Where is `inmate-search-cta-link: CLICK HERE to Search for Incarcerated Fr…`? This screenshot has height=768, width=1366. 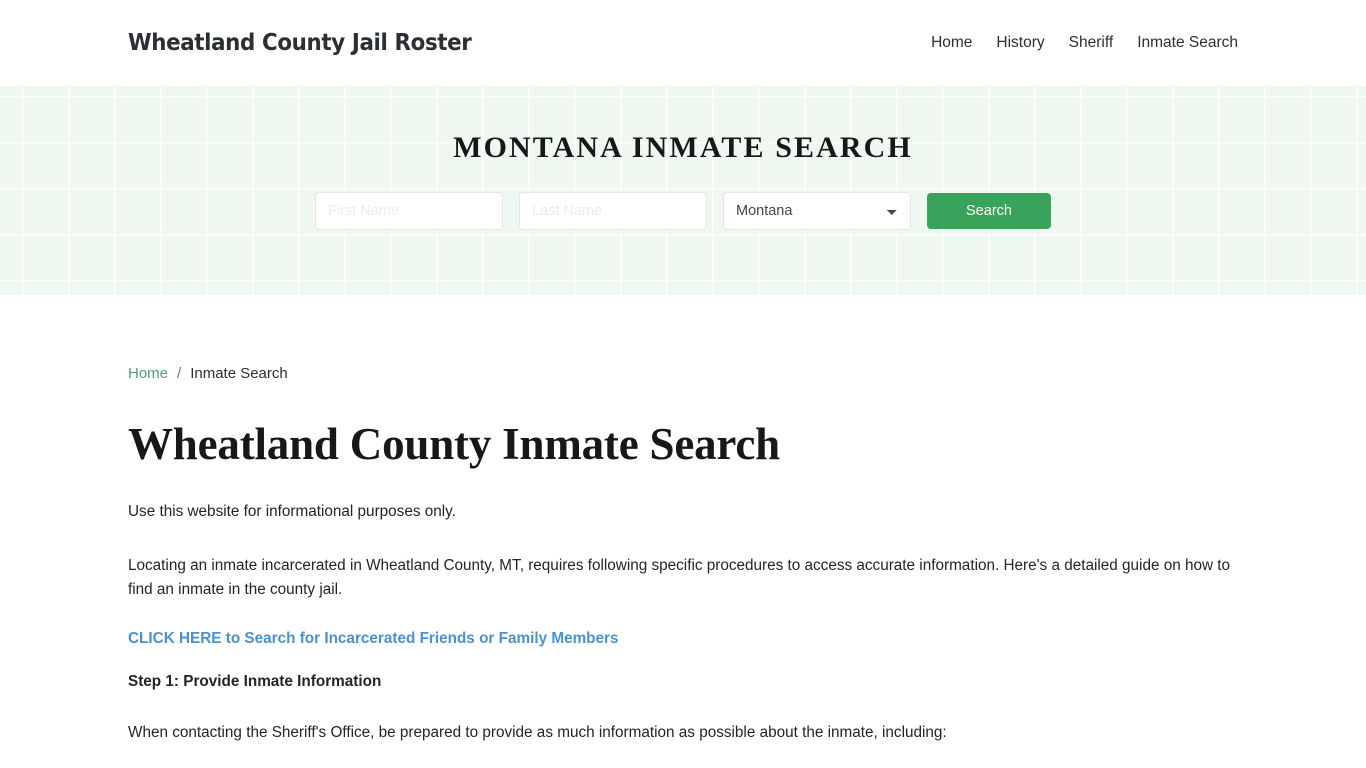
inmate-search-cta-link: CLICK HERE to Search for Incarcerated Fr… is located at coordinates (373, 639).